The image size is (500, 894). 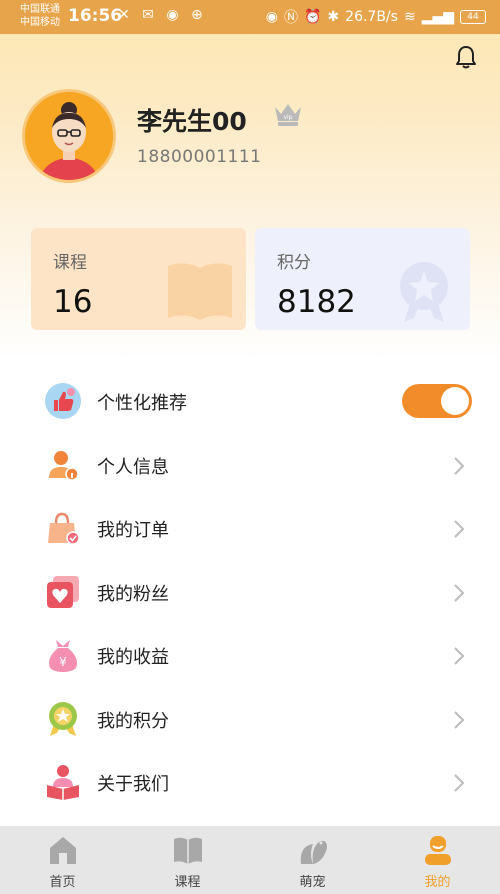 I want to click on profile-icon, so click(x=438, y=850).